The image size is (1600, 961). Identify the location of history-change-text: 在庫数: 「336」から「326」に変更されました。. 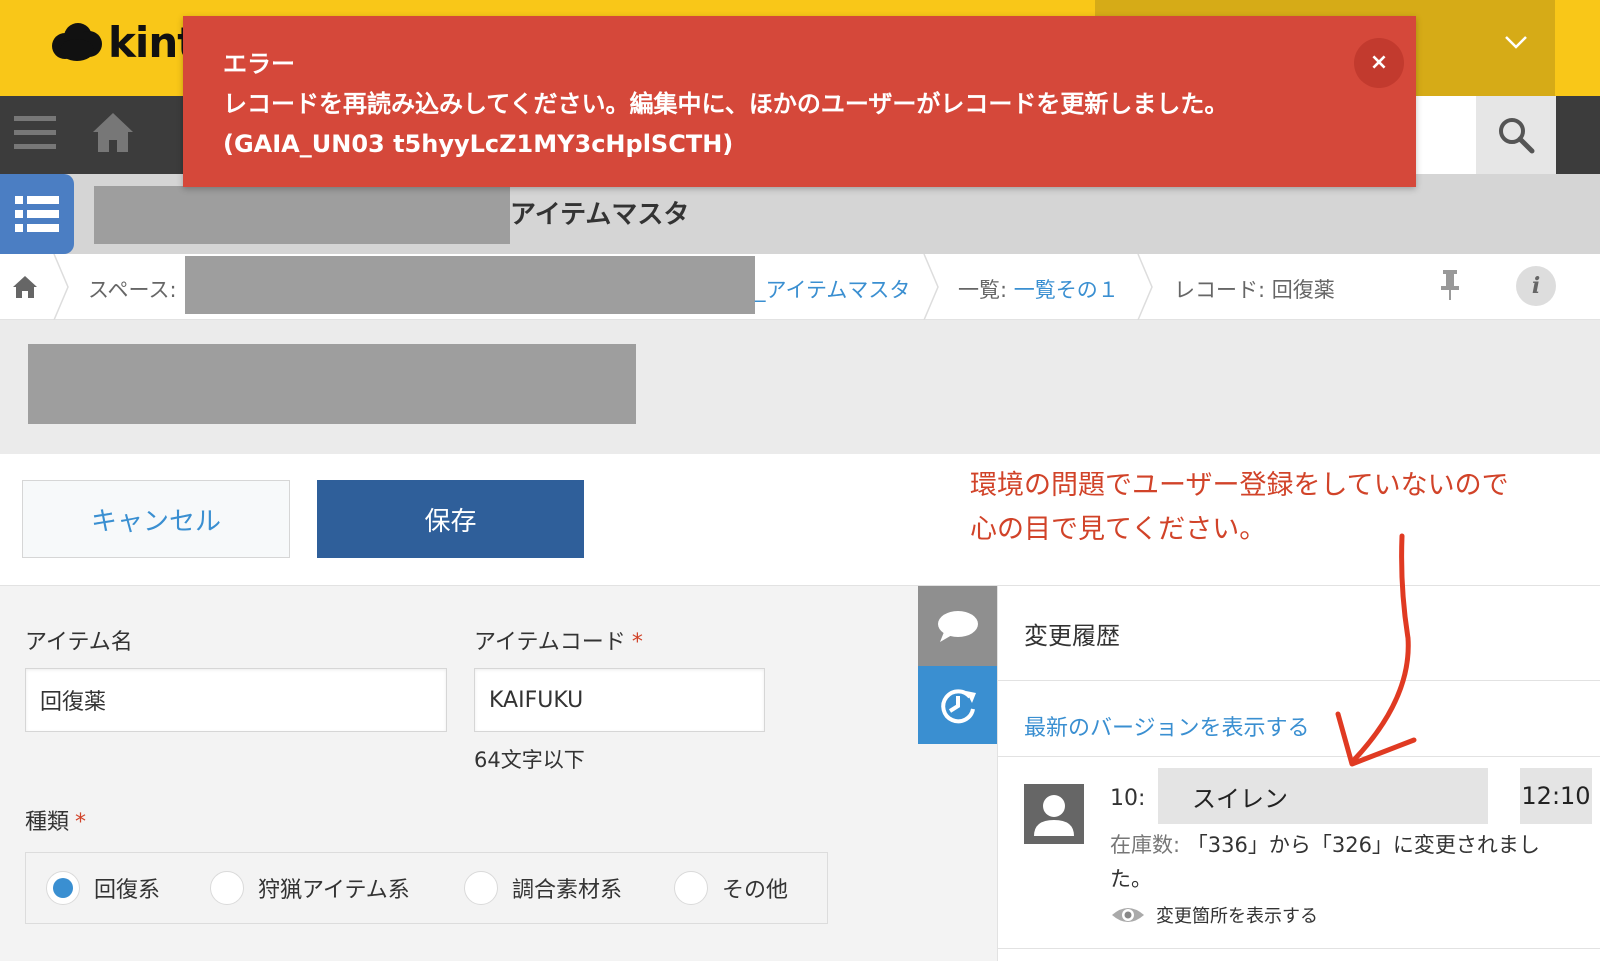
(1345, 862).